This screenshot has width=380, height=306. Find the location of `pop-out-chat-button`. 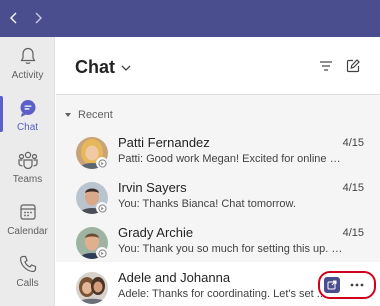

pop-out-chat-button is located at coordinates (332, 285).